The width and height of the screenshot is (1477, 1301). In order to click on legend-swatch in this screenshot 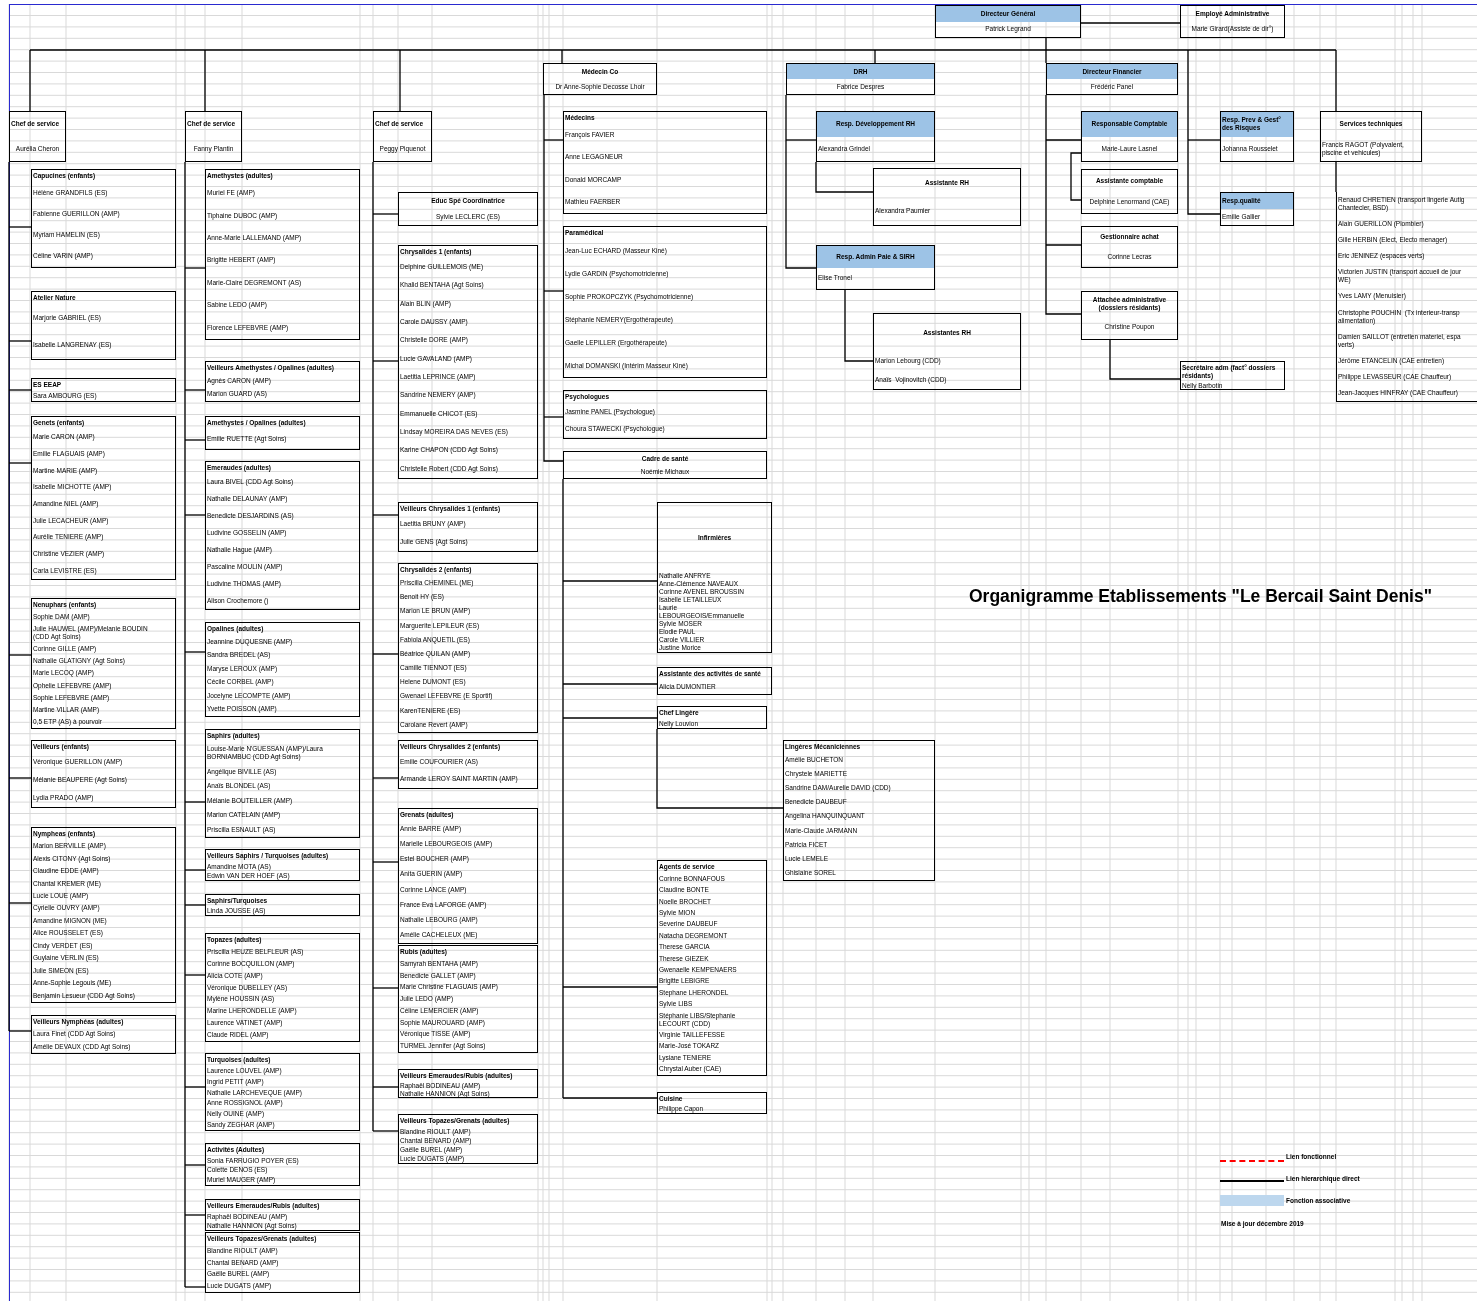, I will do `click(1252, 1200)`.